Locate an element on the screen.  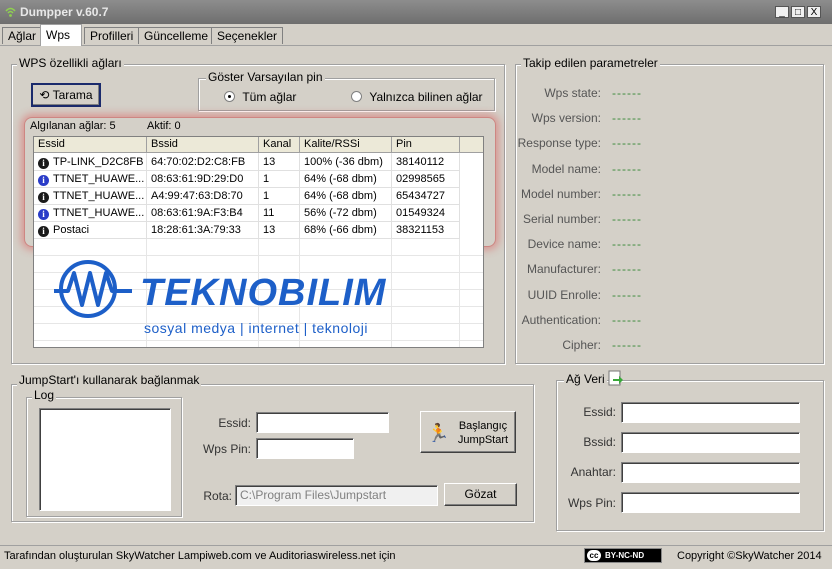
minimize-button: _ is located at coordinates (782, 12).